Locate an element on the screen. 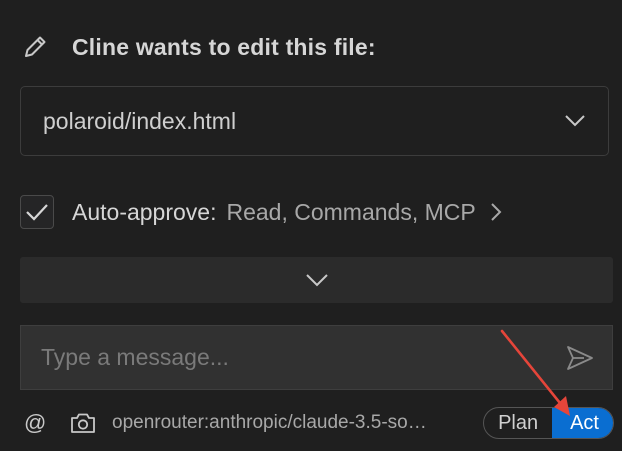  chevron-right-icon is located at coordinates (496, 212).